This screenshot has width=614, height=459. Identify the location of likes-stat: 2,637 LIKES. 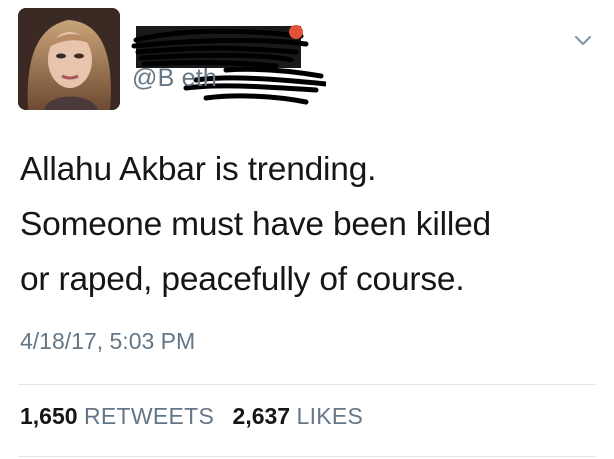
(298, 416).